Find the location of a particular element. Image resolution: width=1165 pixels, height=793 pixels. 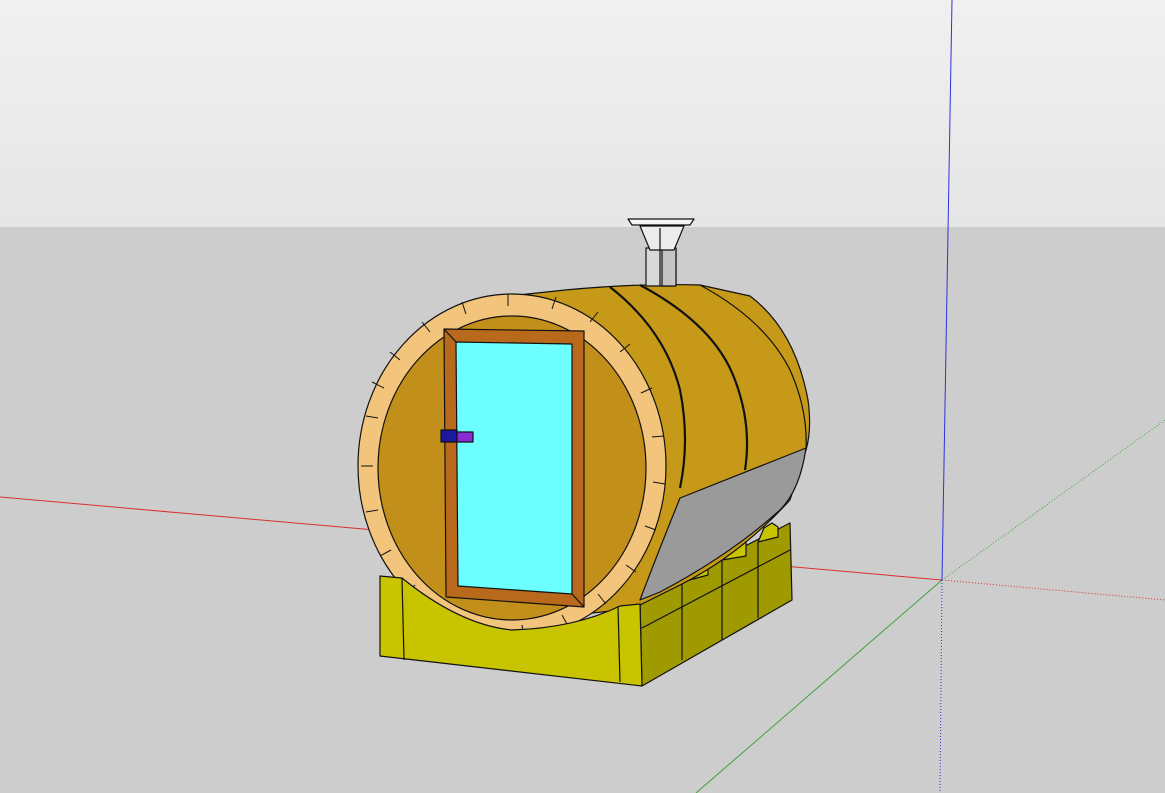

chimney-pipe-shade is located at coordinates (669, 267).